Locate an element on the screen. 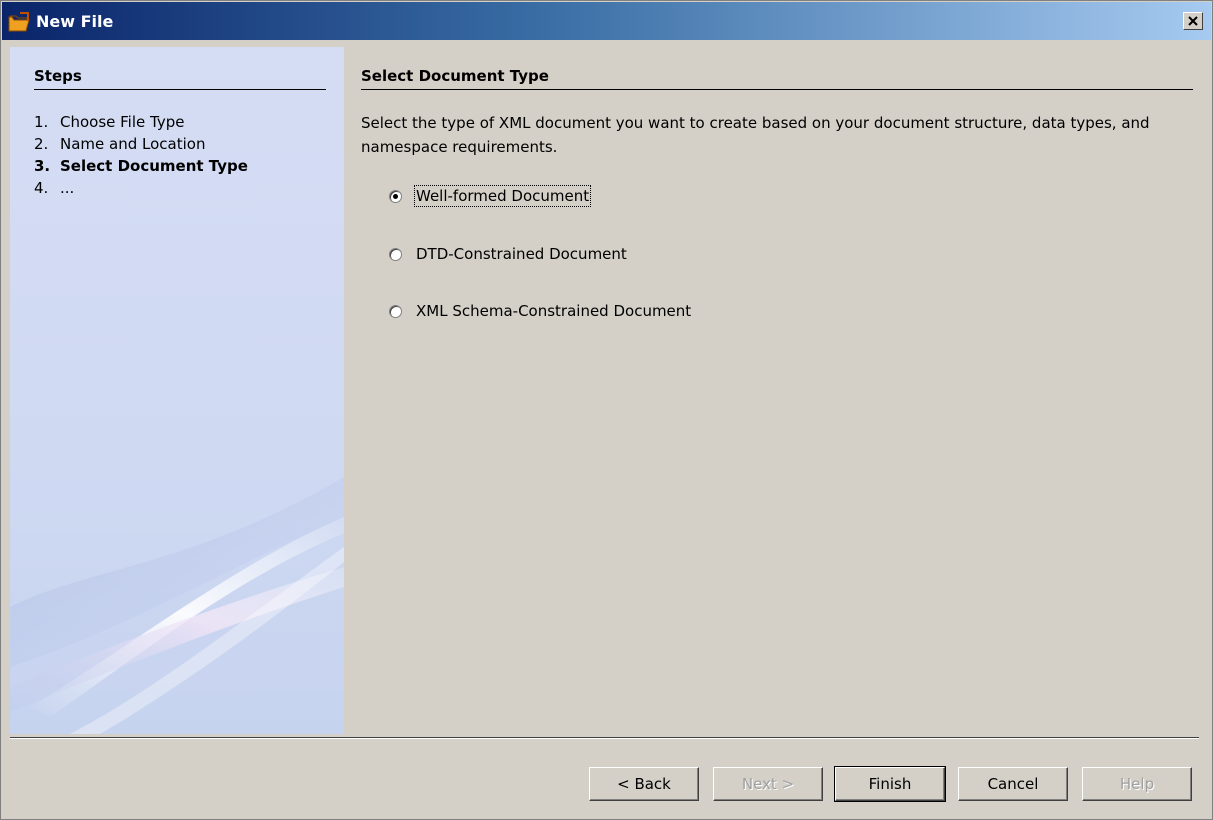 The image size is (1213, 820). title-bar: New File is located at coordinates (606, 21).